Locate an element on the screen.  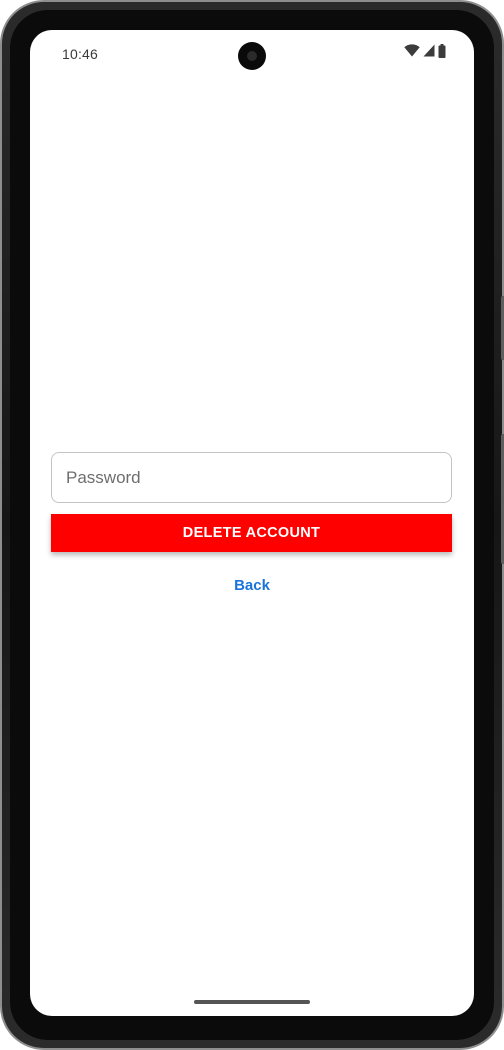
status-bar: 10:46 is located at coordinates (252, 54).